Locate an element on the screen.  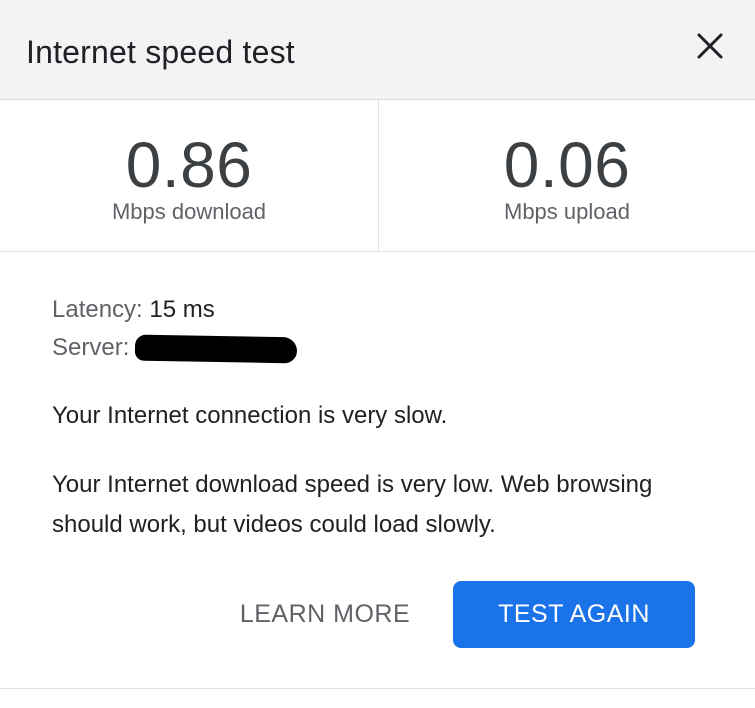
latency-label: Latency: is located at coordinates (97, 309).